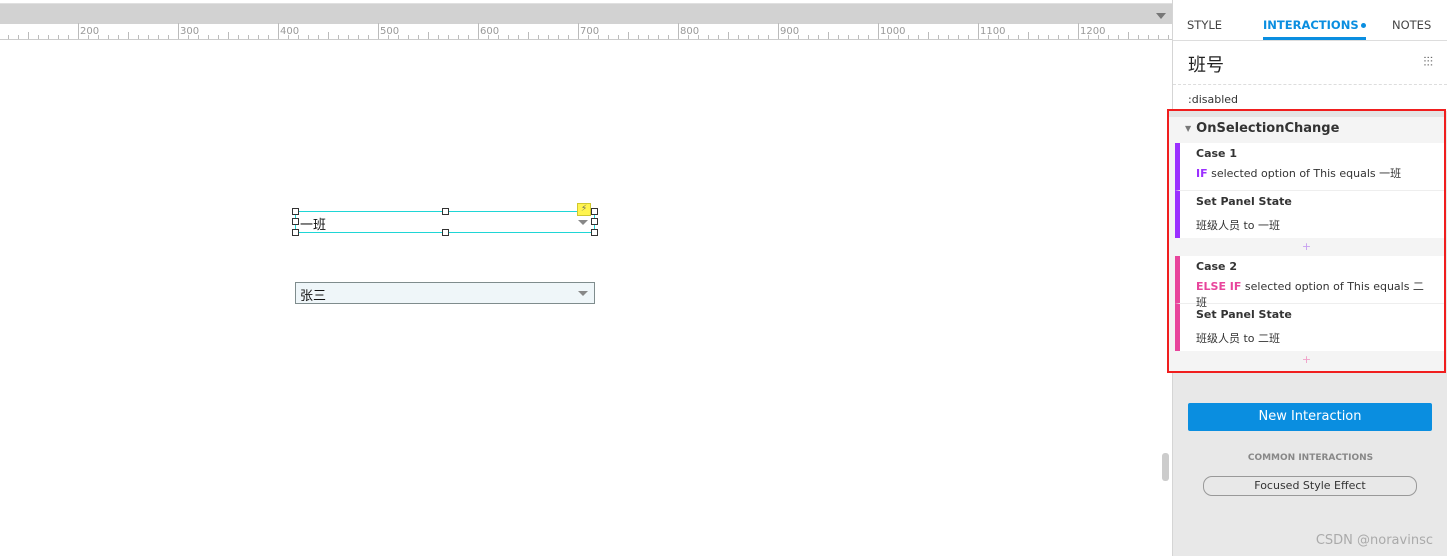 This screenshot has width=1447, height=556. Describe the element at coordinates (1206, 64) in the screenshot. I see `widget-name: 班号` at that location.